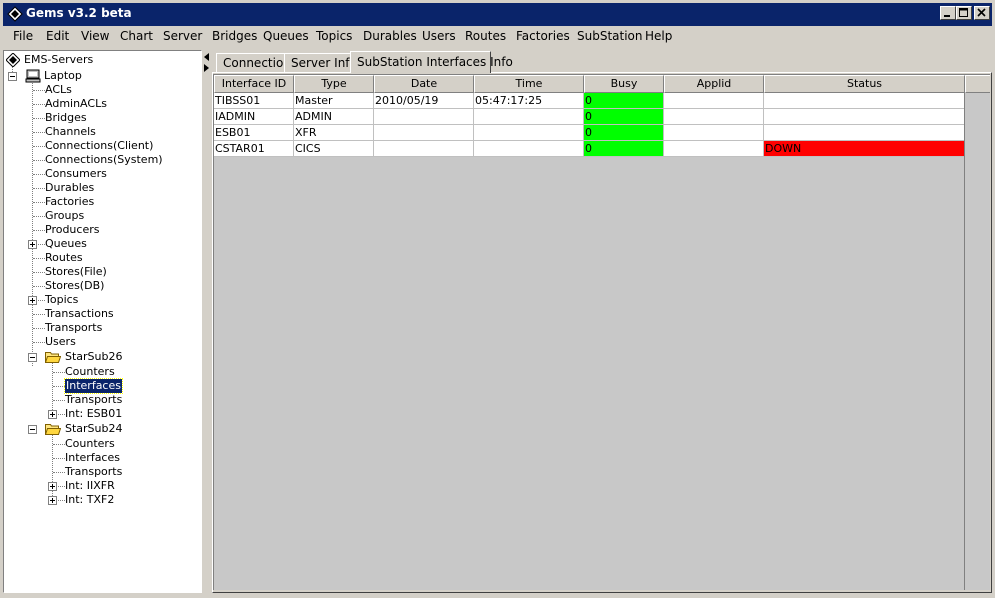 The image size is (995, 598). What do you see at coordinates (58, 60) in the screenshot?
I see `tree-root-ems-servers: EMS-Servers` at bounding box center [58, 60].